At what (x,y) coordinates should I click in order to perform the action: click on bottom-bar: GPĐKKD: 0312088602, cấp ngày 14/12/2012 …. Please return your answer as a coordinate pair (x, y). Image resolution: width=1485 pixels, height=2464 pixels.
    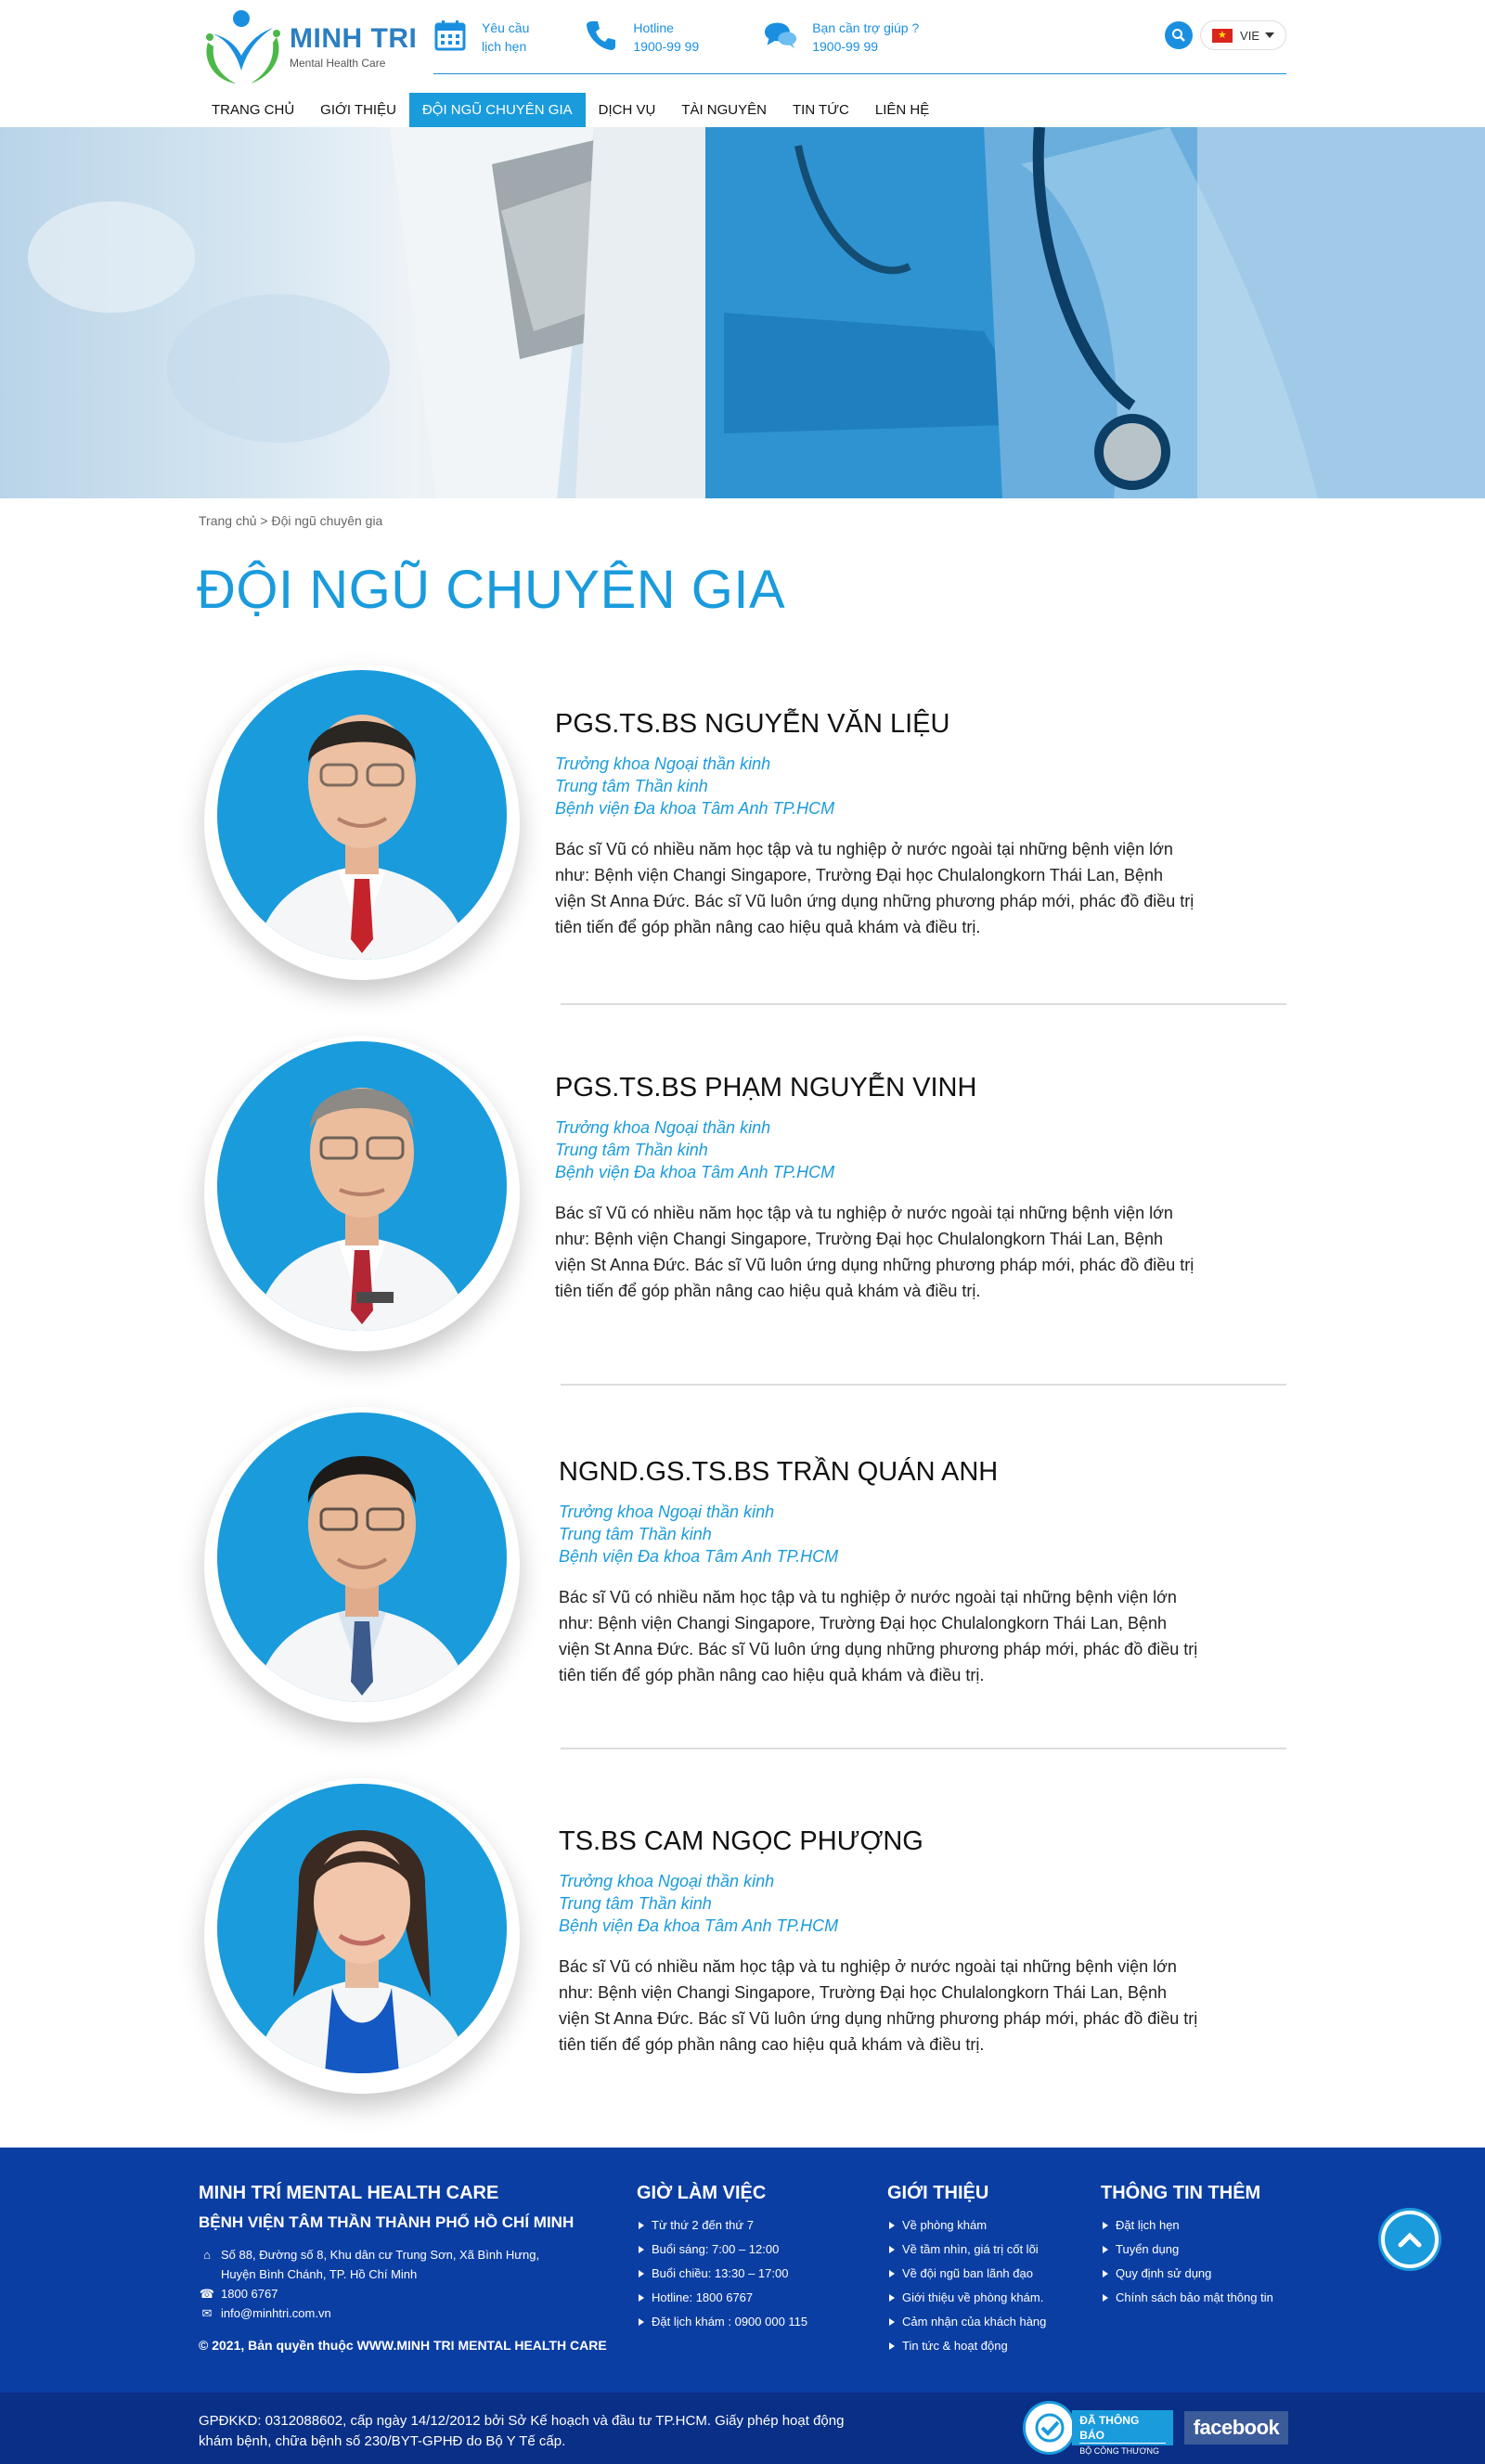
    Looking at the image, I should click on (742, 2429).